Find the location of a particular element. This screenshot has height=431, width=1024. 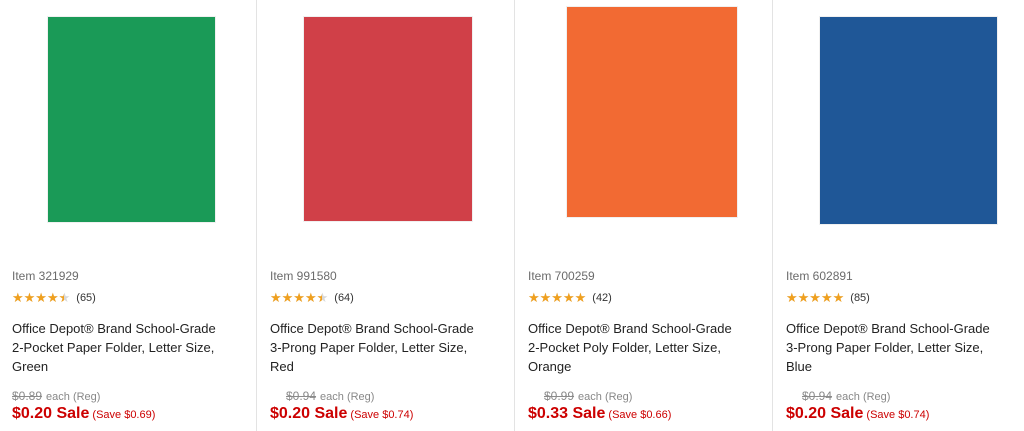

rating: ★★★★★ ★★★★★ (65) is located at coordinates (54, 298).